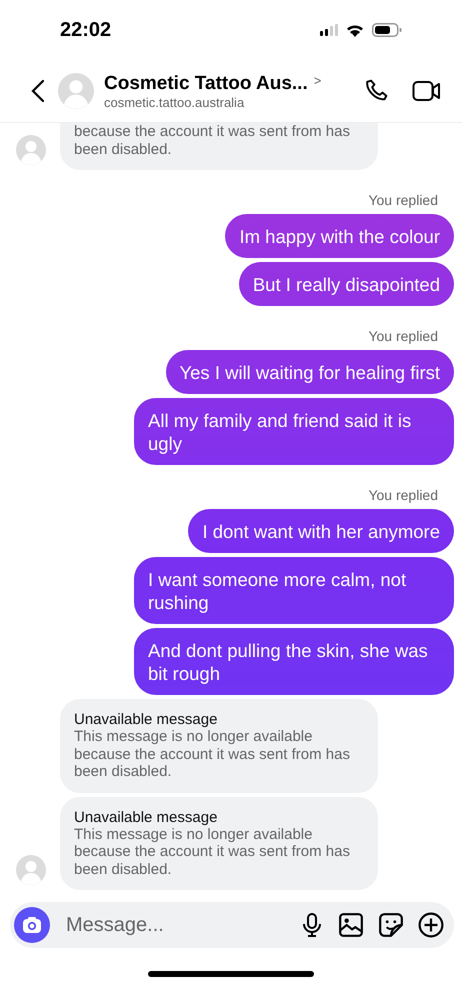 This screenshot has height=1000, width=462. What do you see at coordinates (351, 925) in the screenshot?
I see `image-icon` at bounding box center [351, 925].